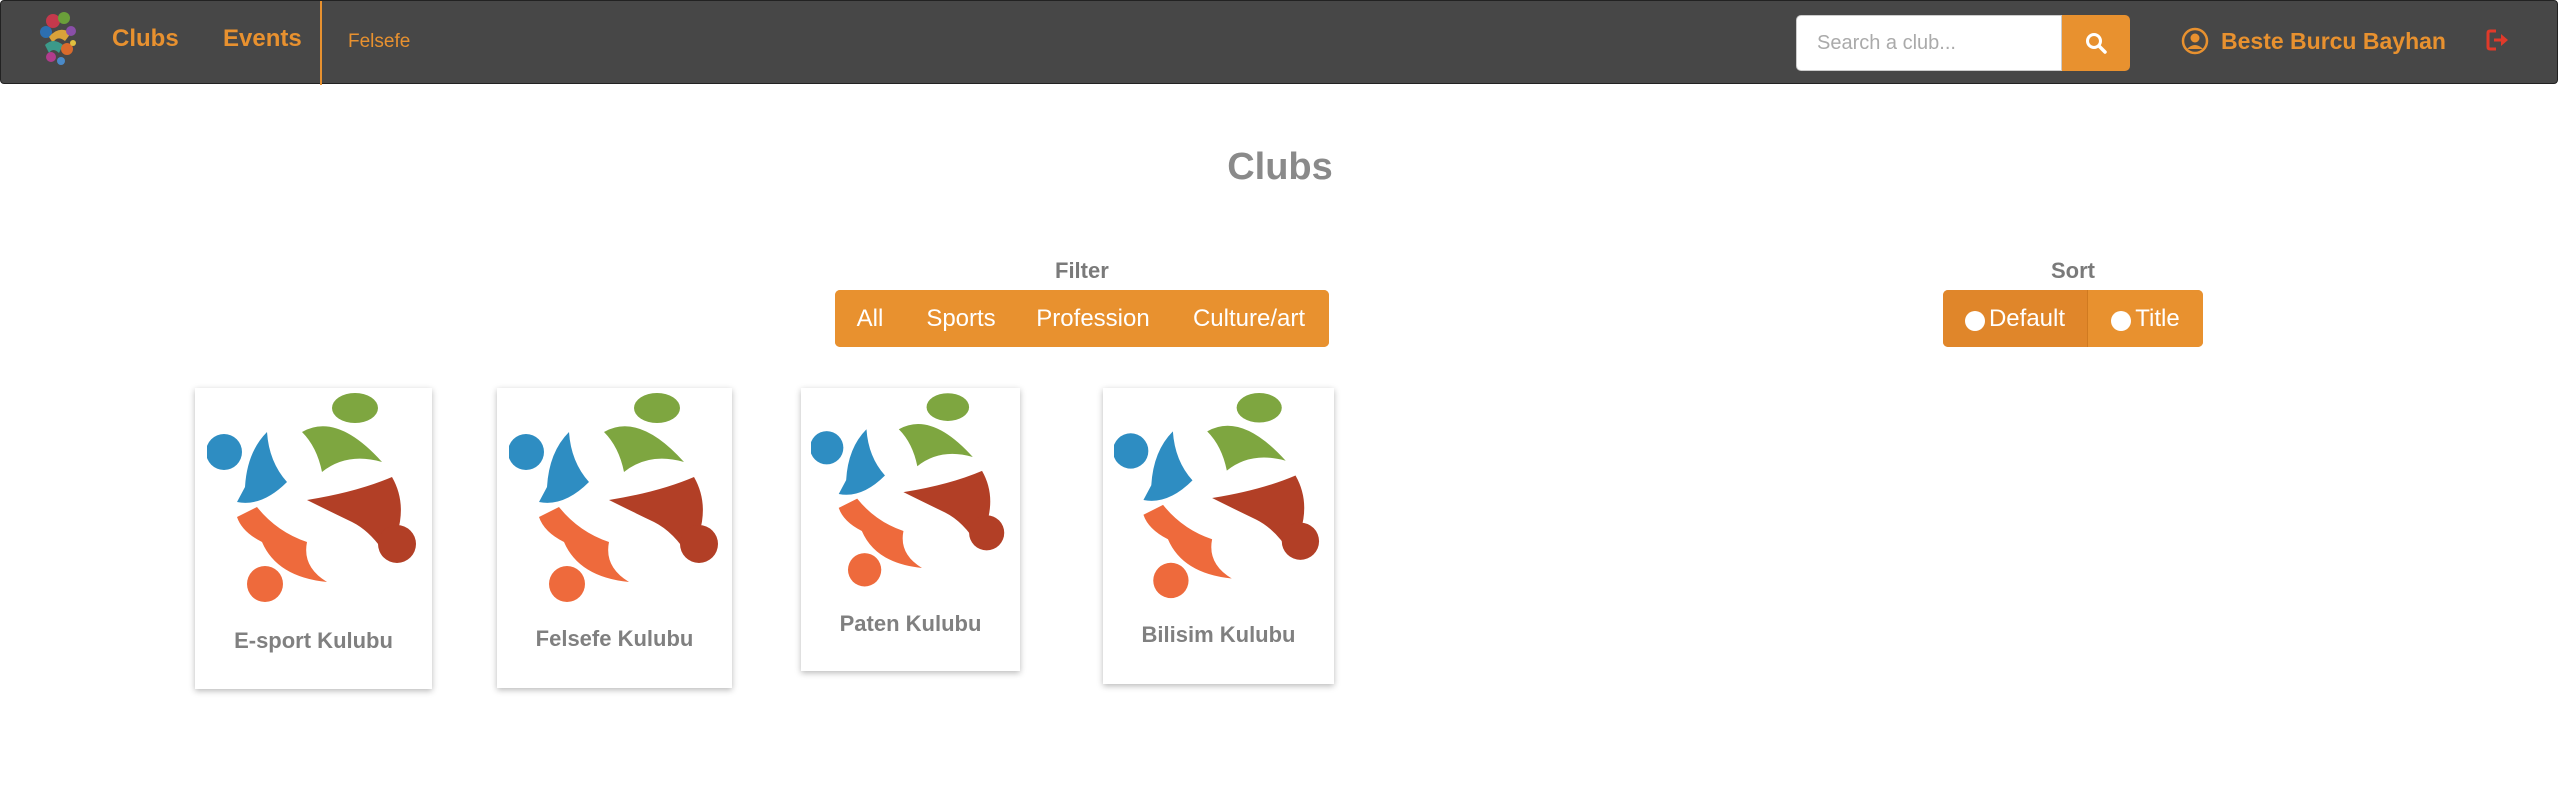  What do you see at coordinates (2157, 318) in the screenshot?
I see `sort-title-label: Title` at bounding box center [2157, 318].